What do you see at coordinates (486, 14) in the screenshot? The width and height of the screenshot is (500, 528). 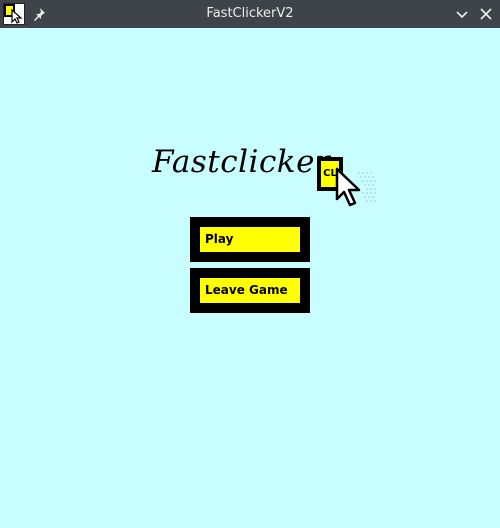 I see `close-icon` at bounding box center [486, 14].